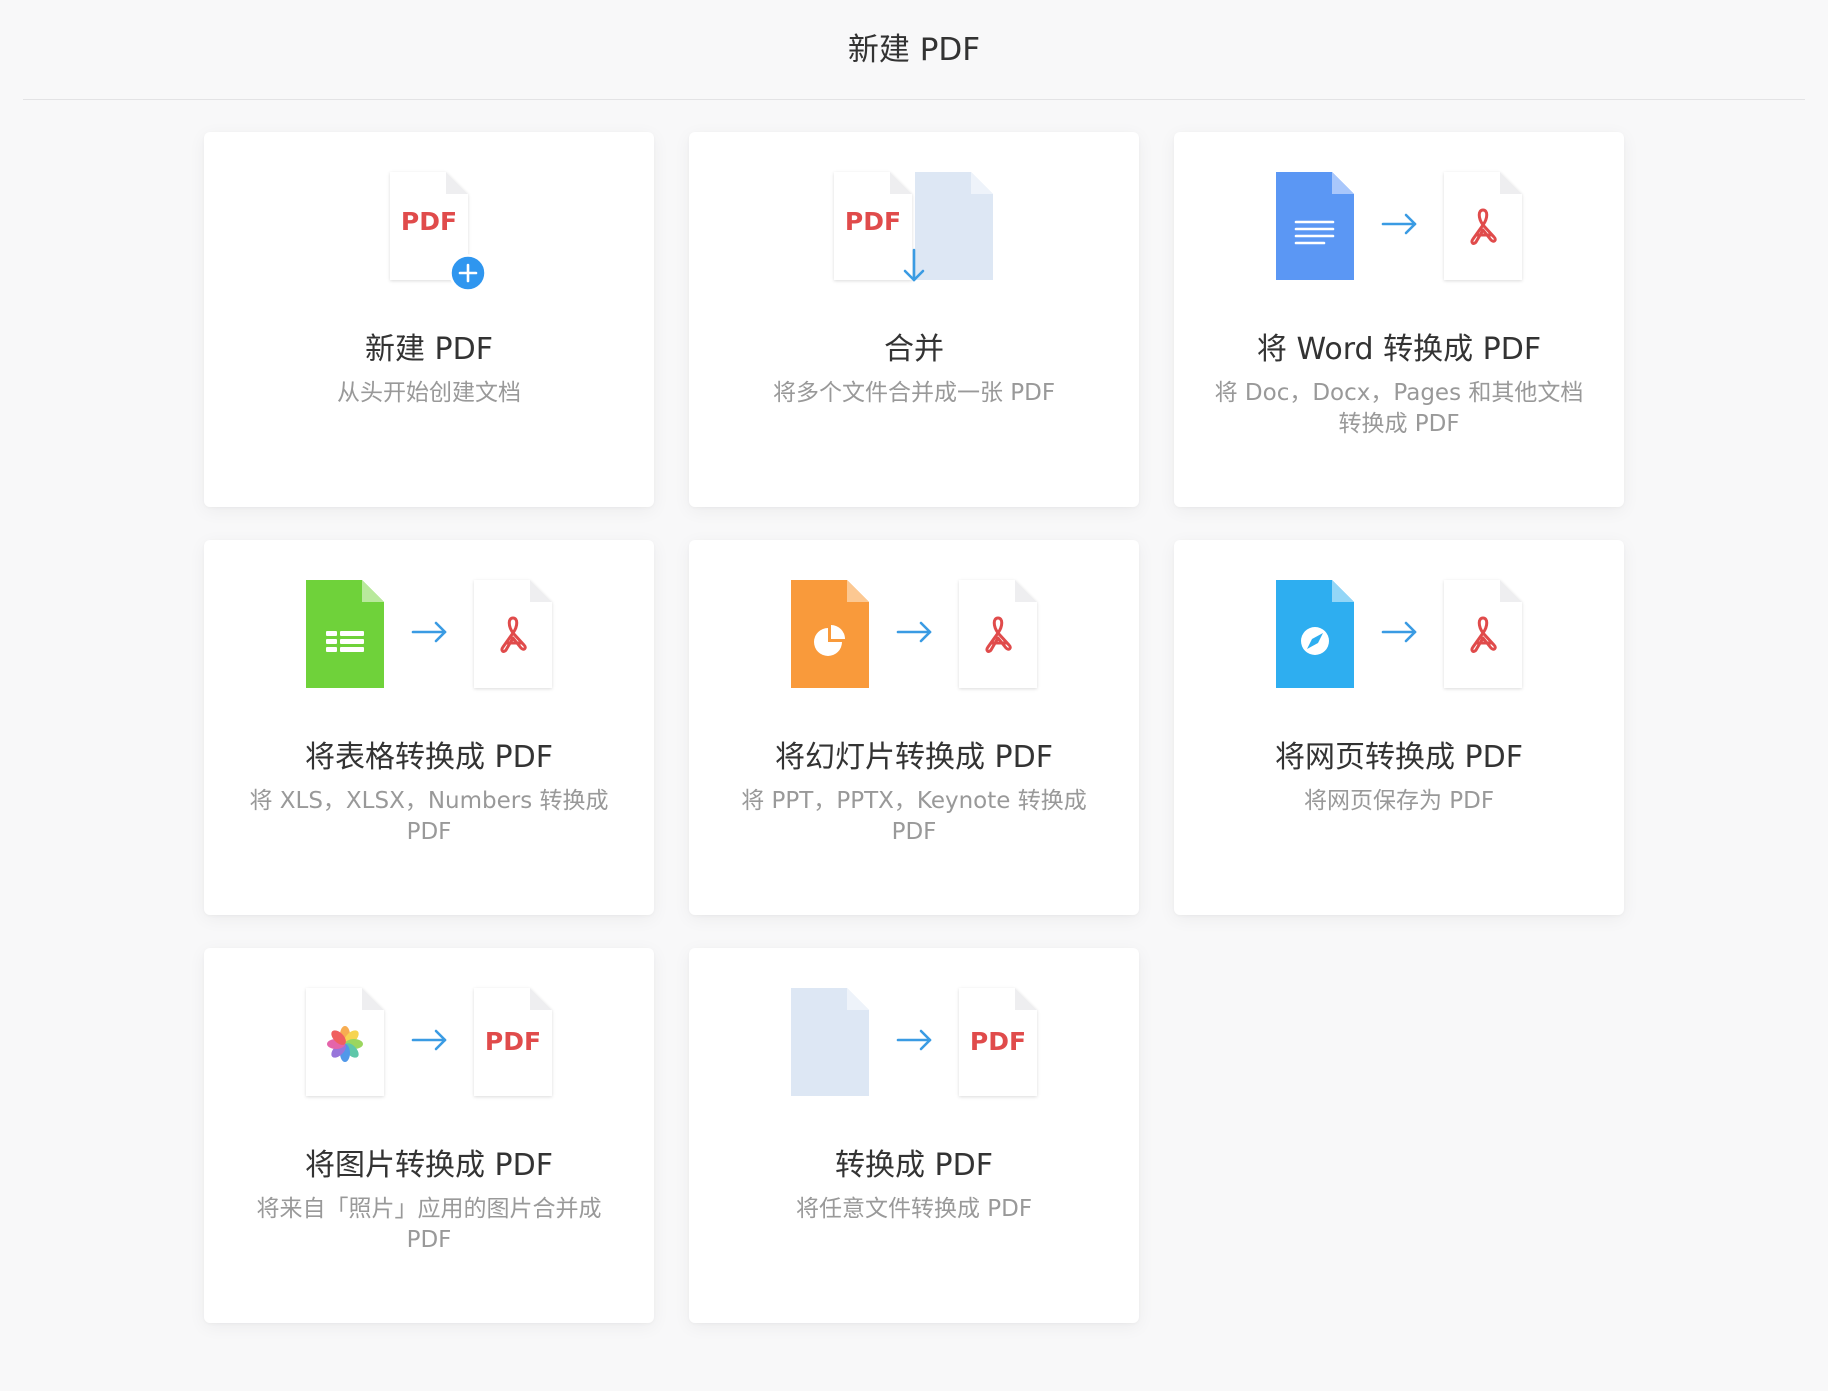  I want to click on word-to-pdf-icon, so click(1399, 226).